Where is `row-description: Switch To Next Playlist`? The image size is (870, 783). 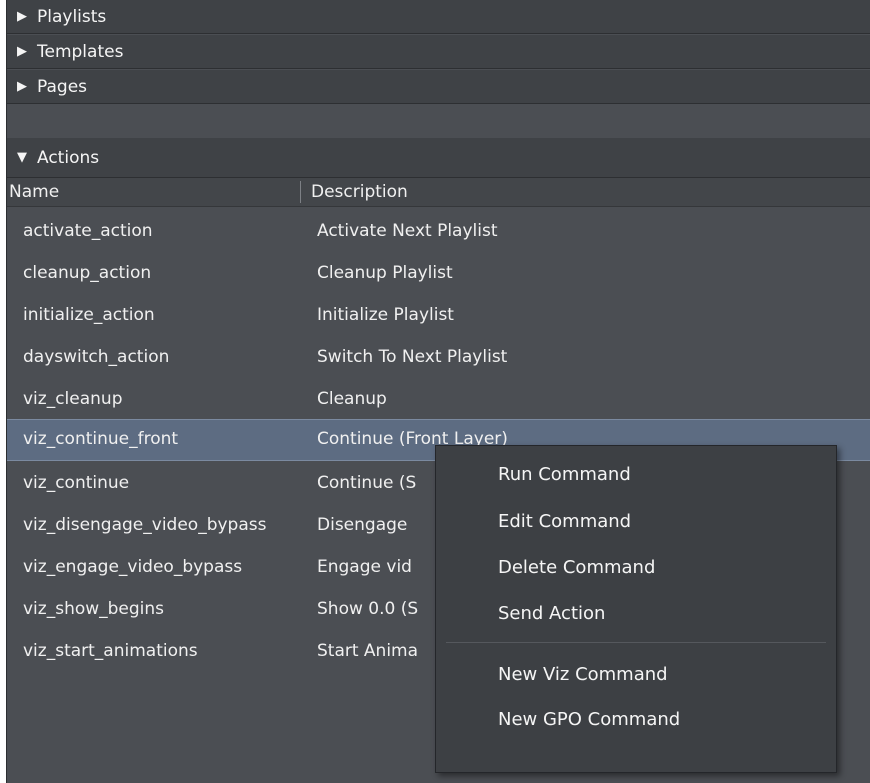
row-description: Switch To Next Playlist is located at coordinates (412, 357).